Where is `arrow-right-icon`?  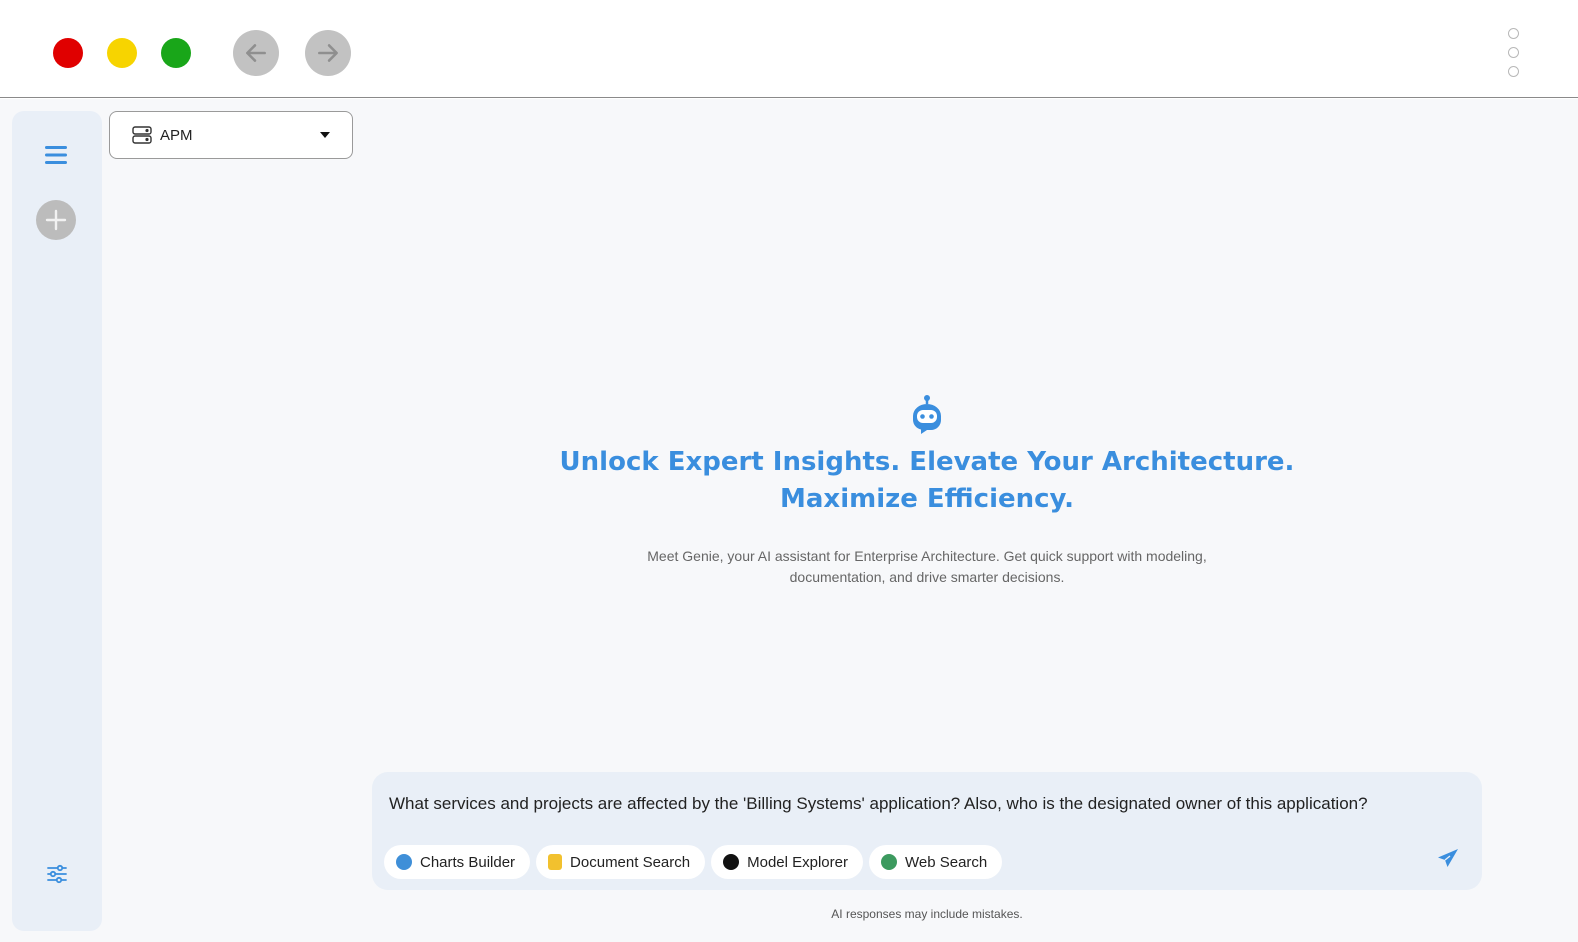
arrow-right-icon is located at coordinates (328, 53).